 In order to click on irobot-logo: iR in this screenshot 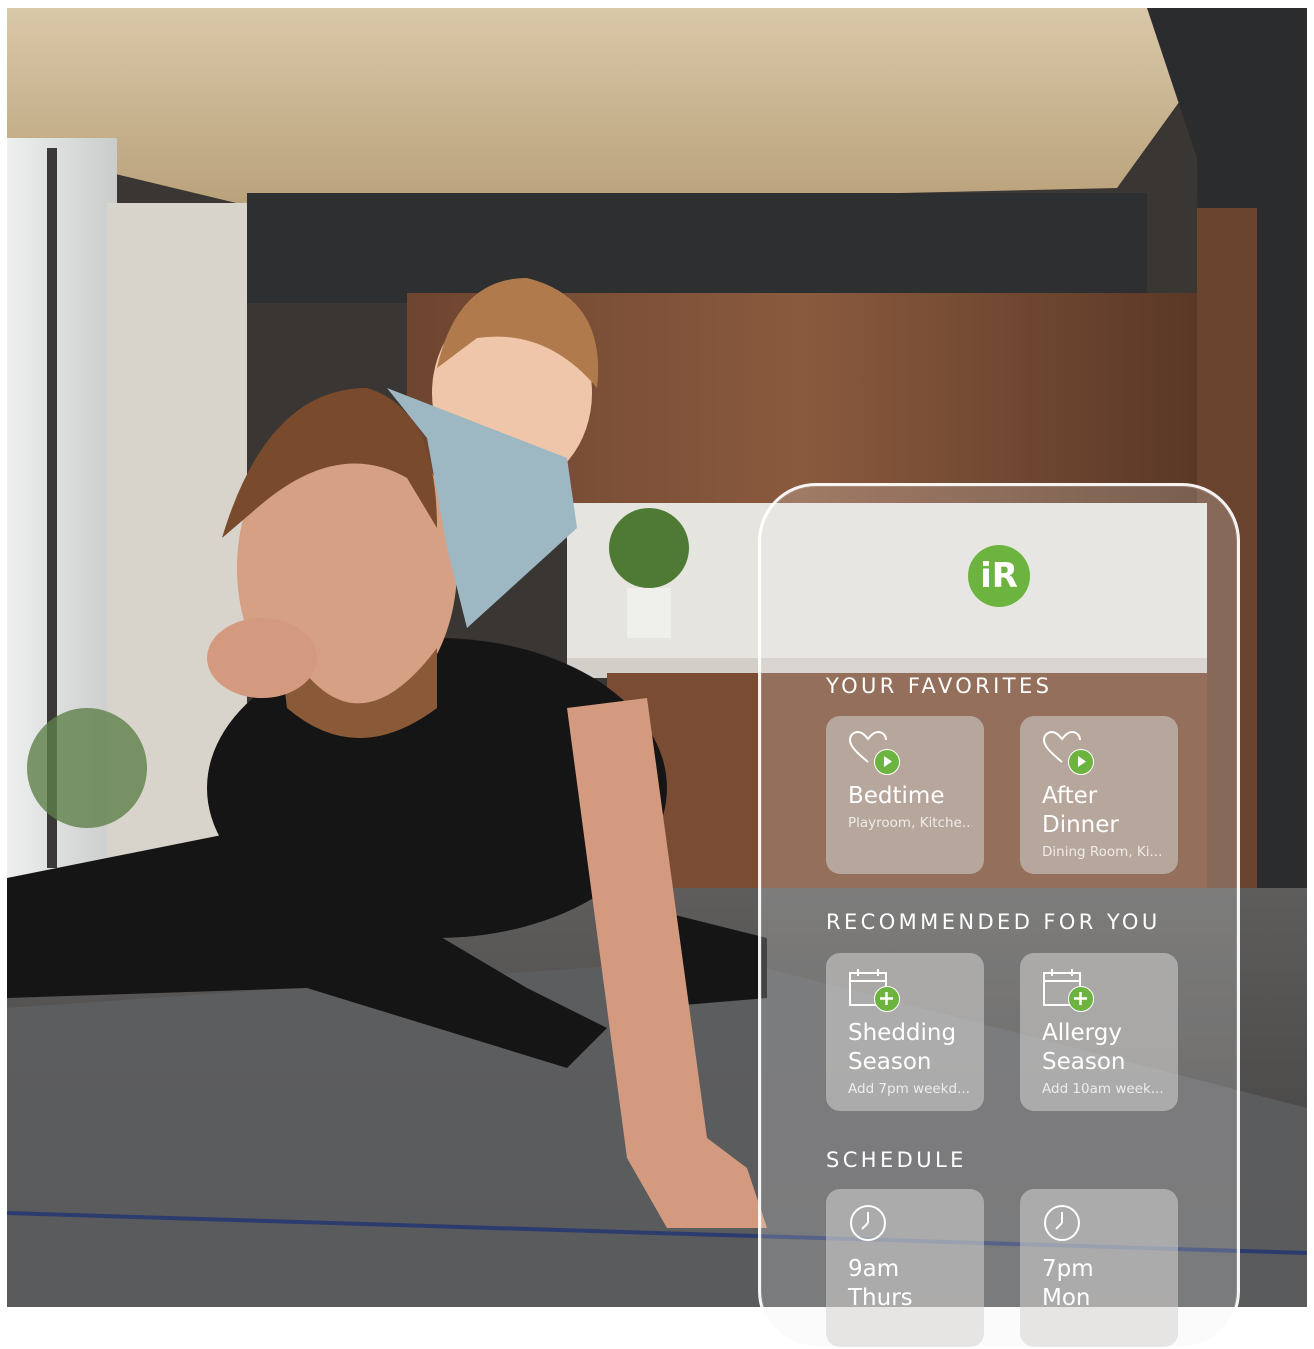, I will do `click(999, 576)`.